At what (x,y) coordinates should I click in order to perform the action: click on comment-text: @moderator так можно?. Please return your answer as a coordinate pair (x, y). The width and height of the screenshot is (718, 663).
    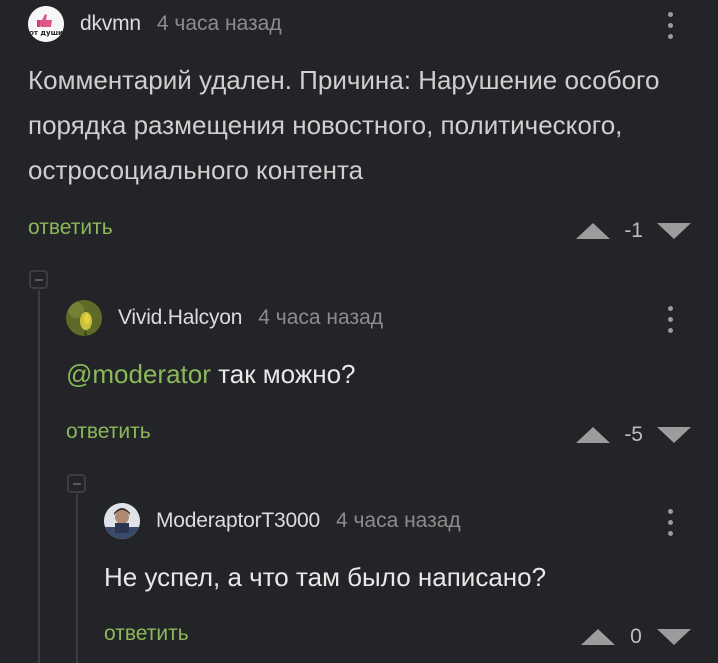
    Looking at the image, I should click on (211, 374).